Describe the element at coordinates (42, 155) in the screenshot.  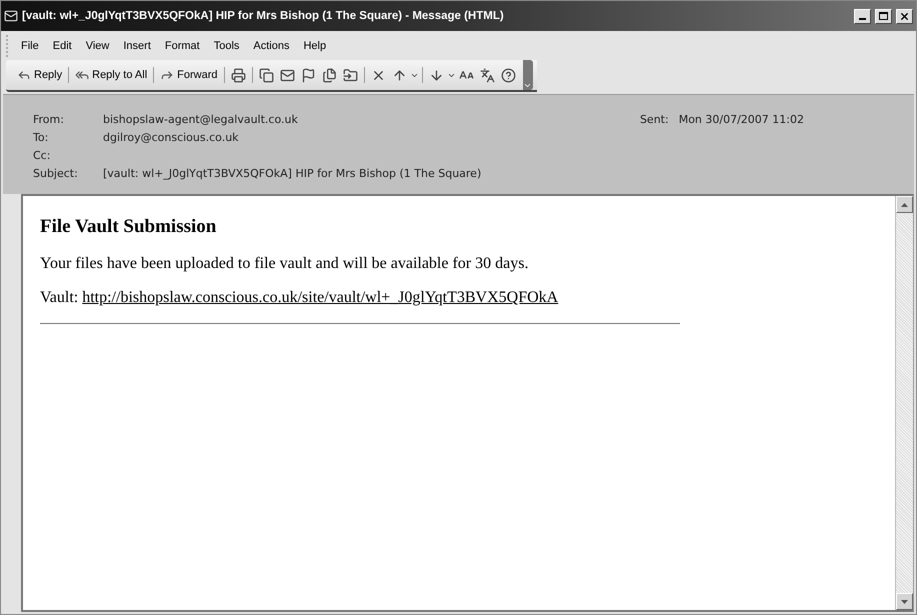
I see `field-label: Cc:` at that location.